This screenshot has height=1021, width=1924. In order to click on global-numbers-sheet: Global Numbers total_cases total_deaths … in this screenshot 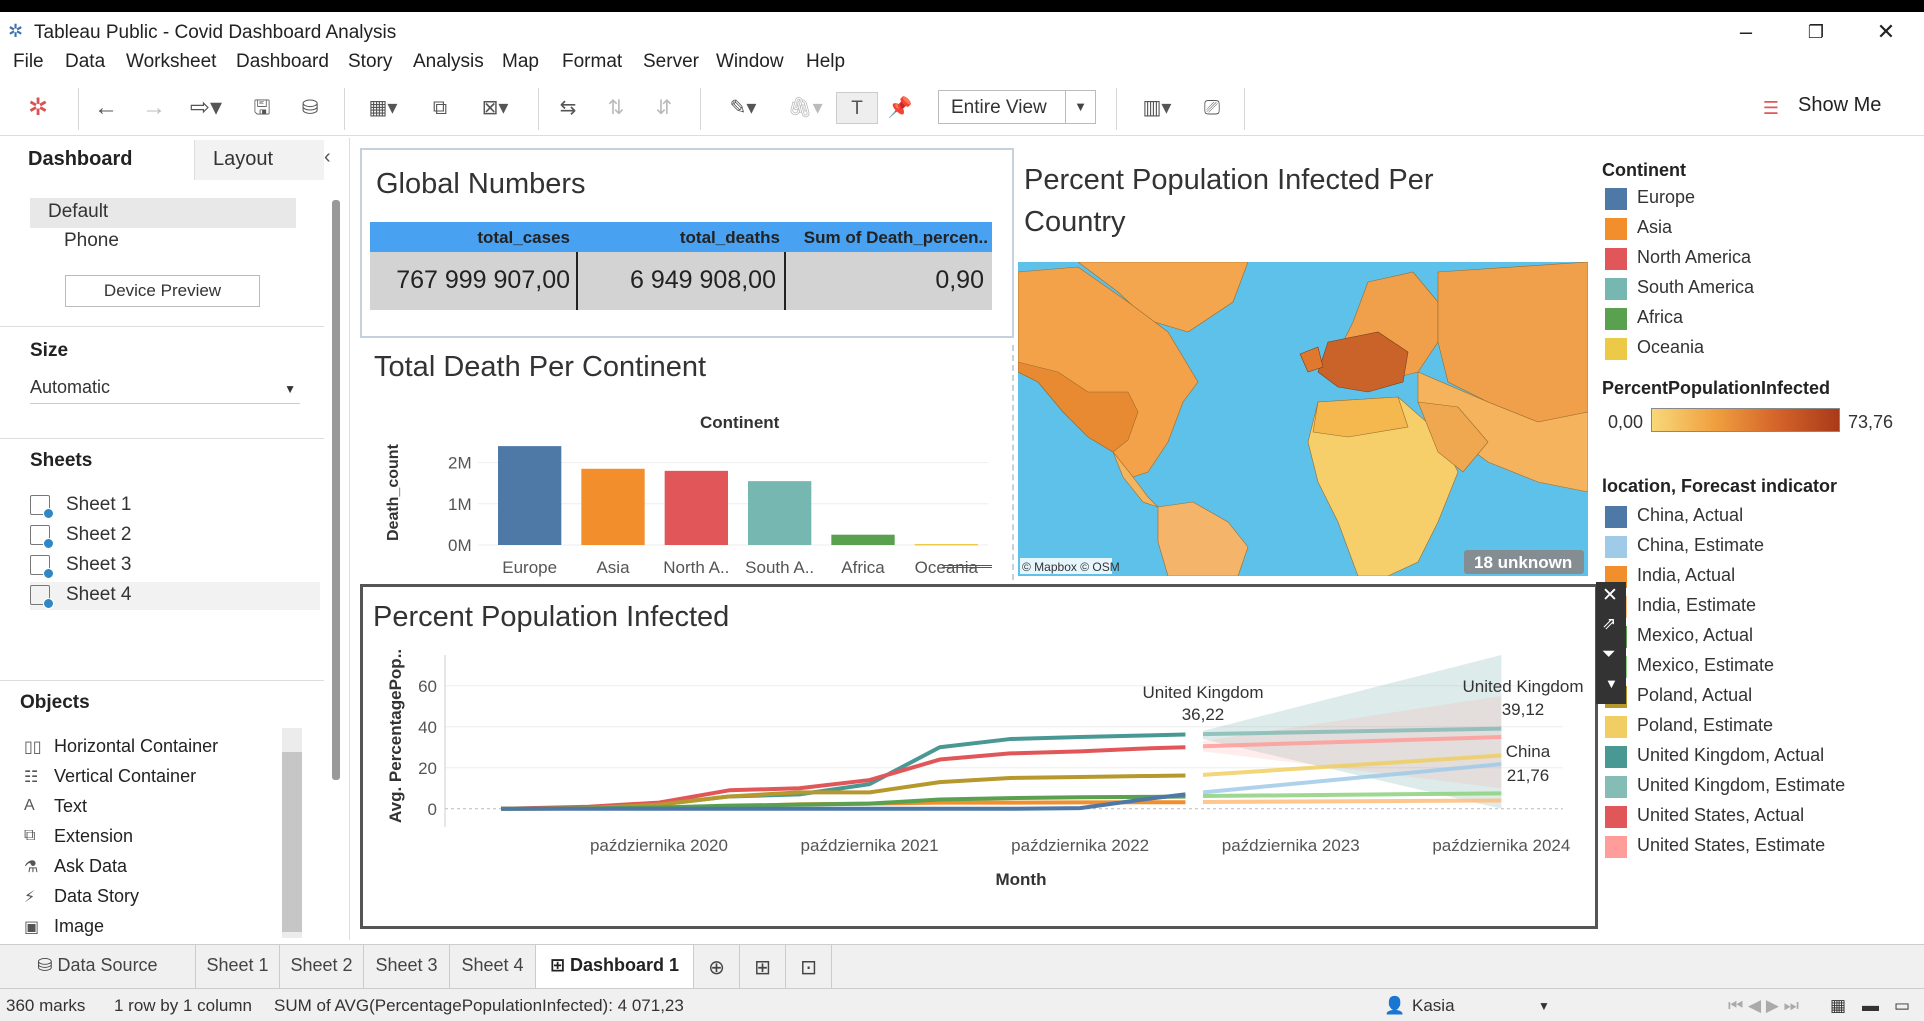, I will do `click(687, 243)`.